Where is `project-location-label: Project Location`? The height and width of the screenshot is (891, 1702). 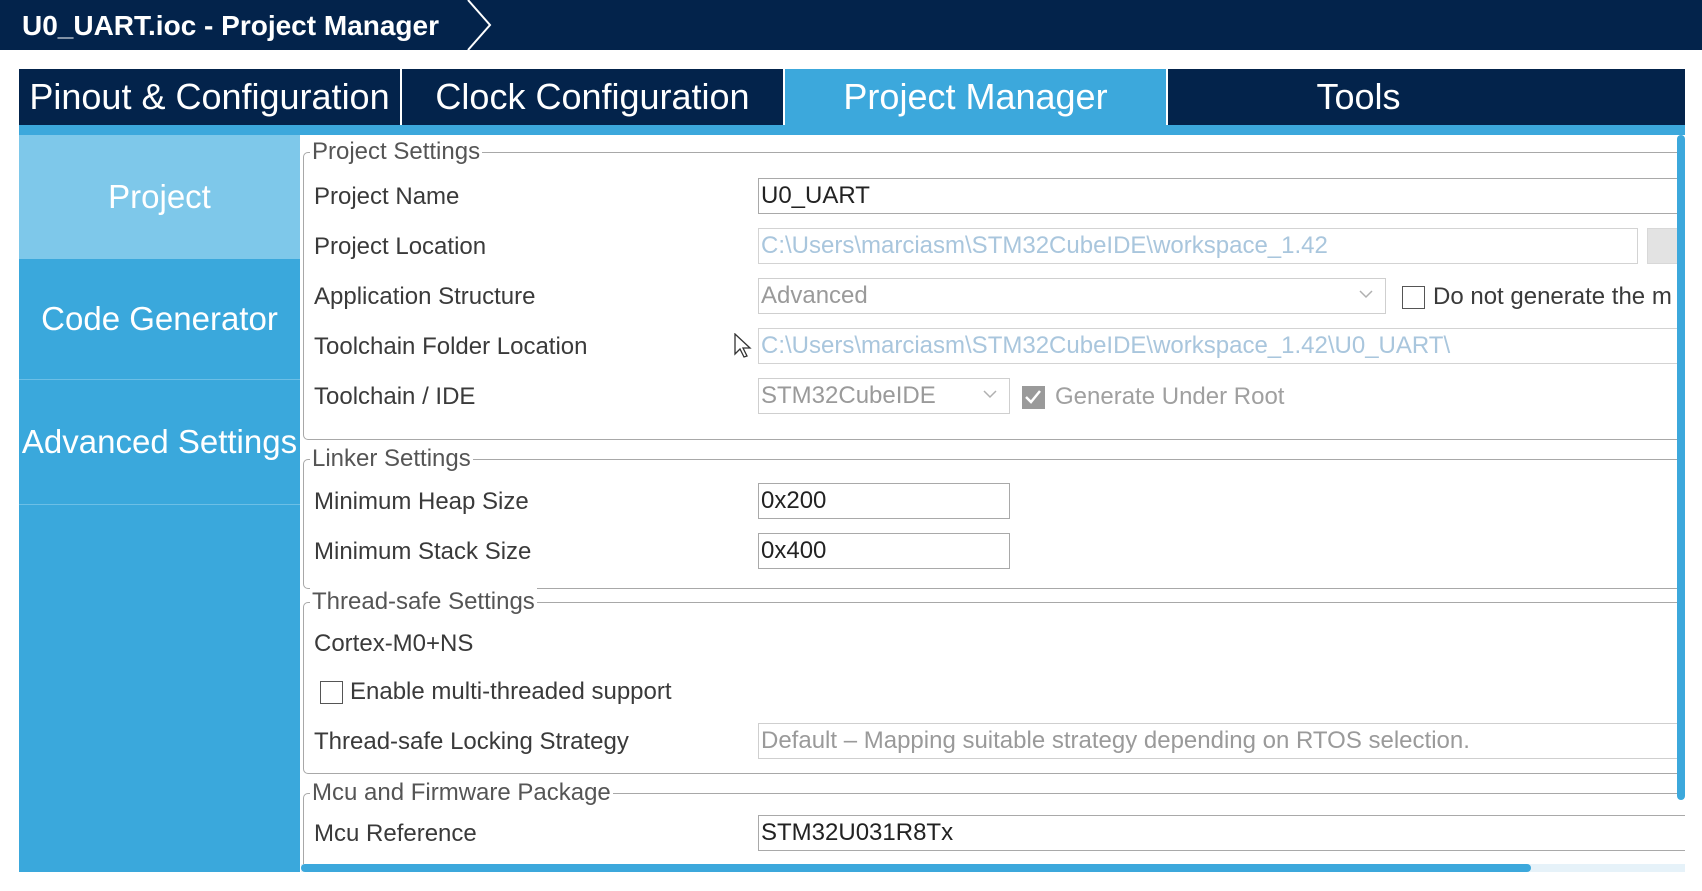 project-location-label: Project Location is located at coordinates (400, 246).